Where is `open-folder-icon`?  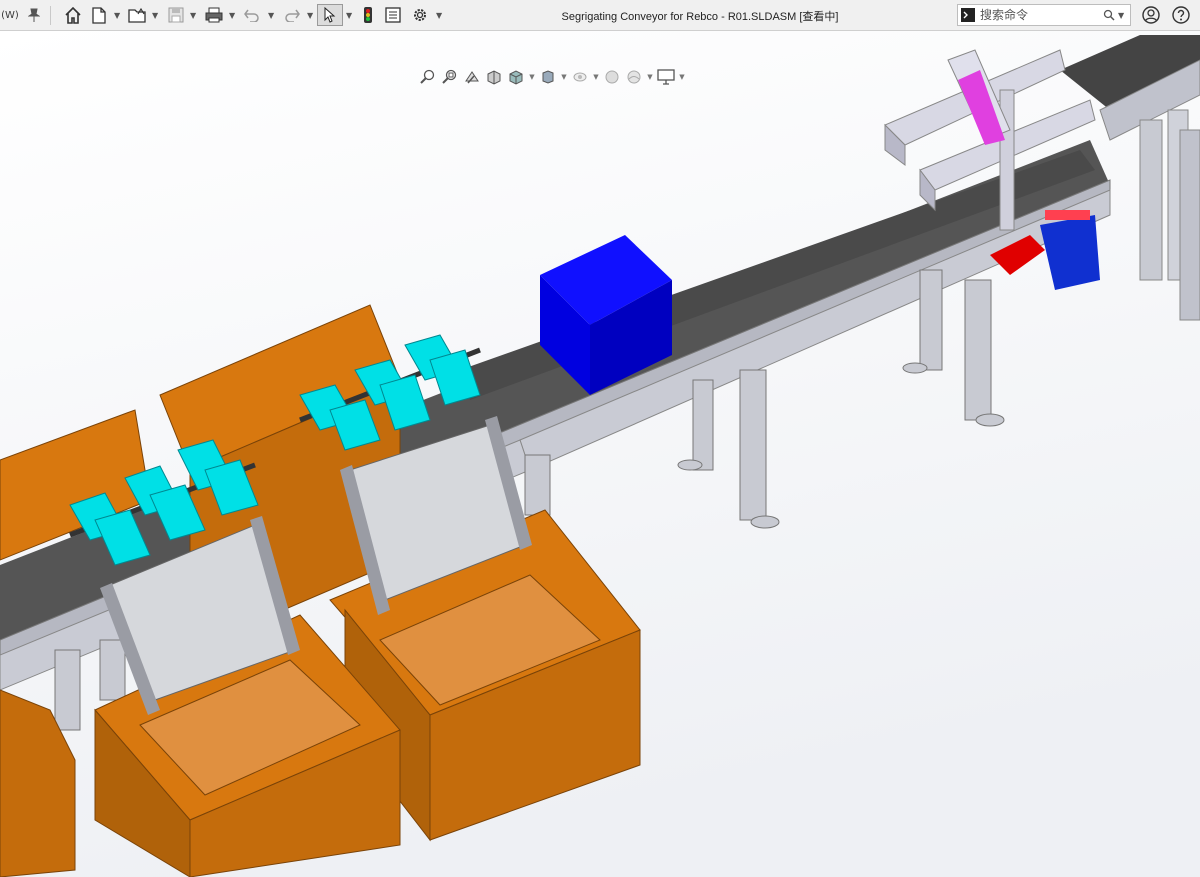
open-folder-icon is located at coordinates (137, 15).